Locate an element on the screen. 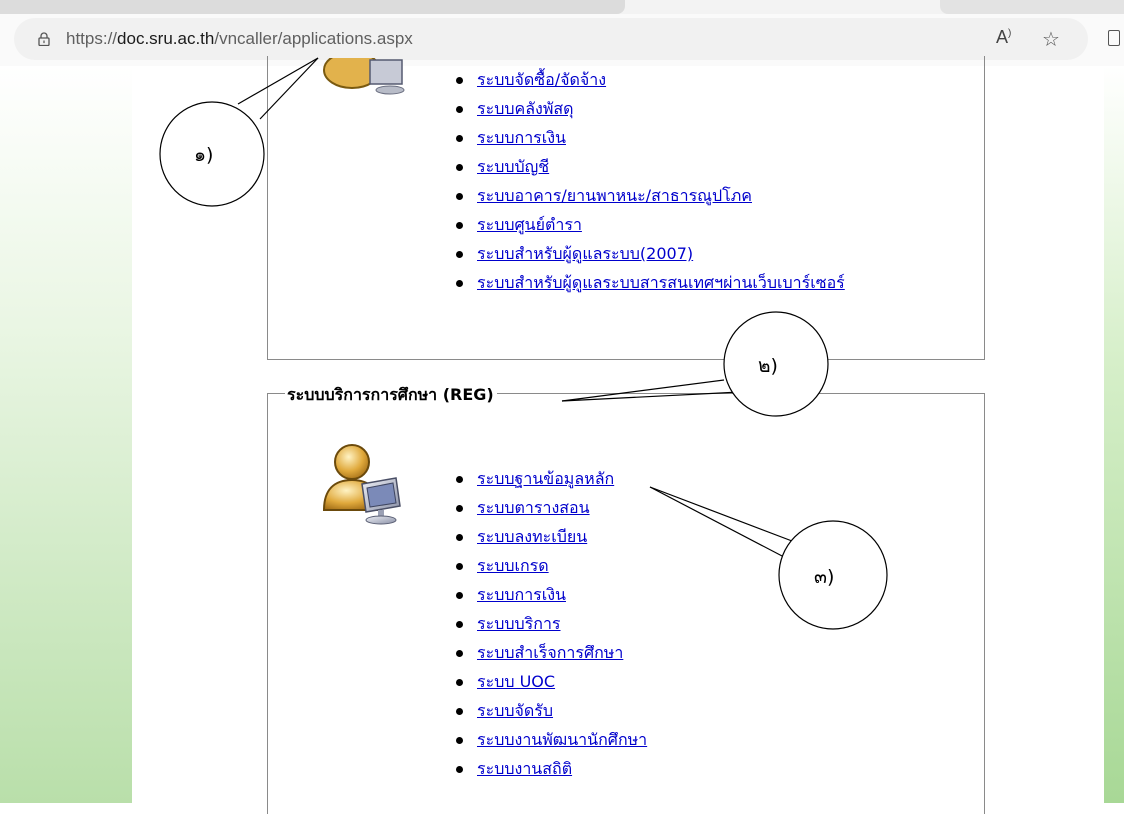  callout-3-label: ๓) is located at coordinates (824, 577).